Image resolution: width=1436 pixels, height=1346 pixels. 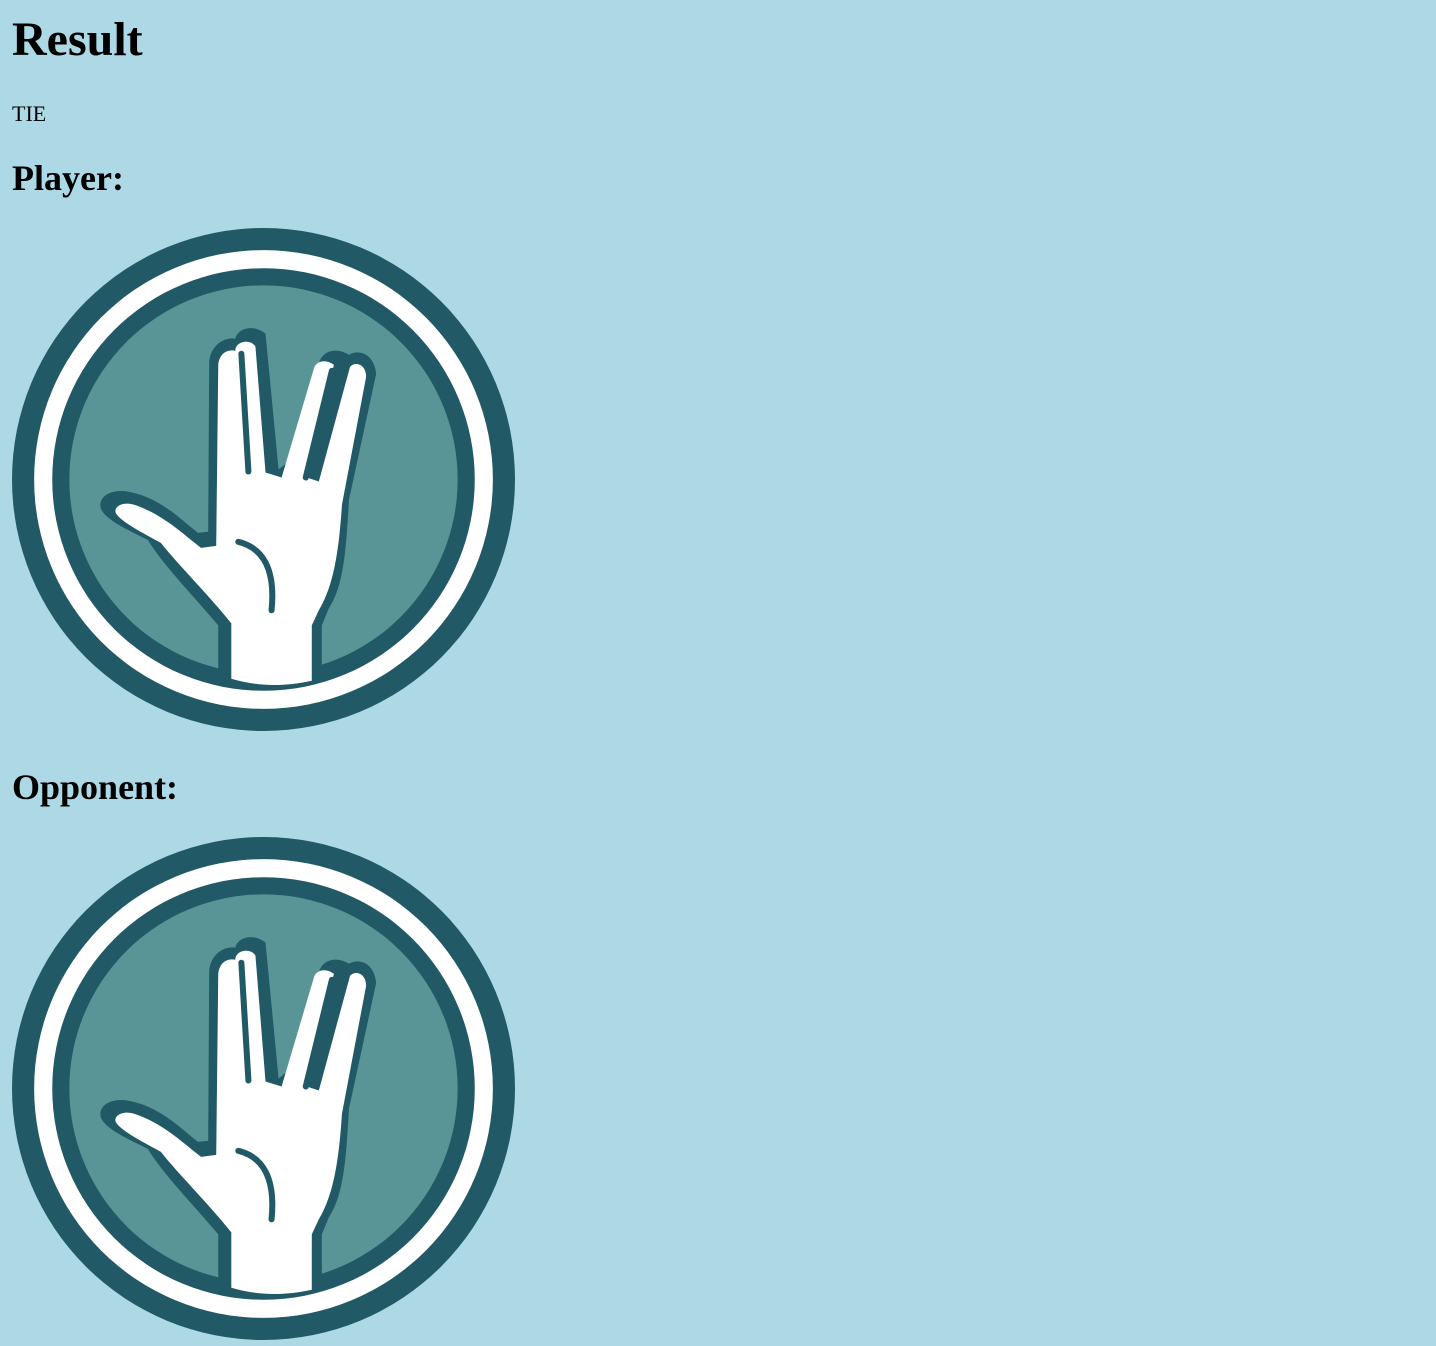 I want to click on player-choice-image, so click(x=263, y=479).